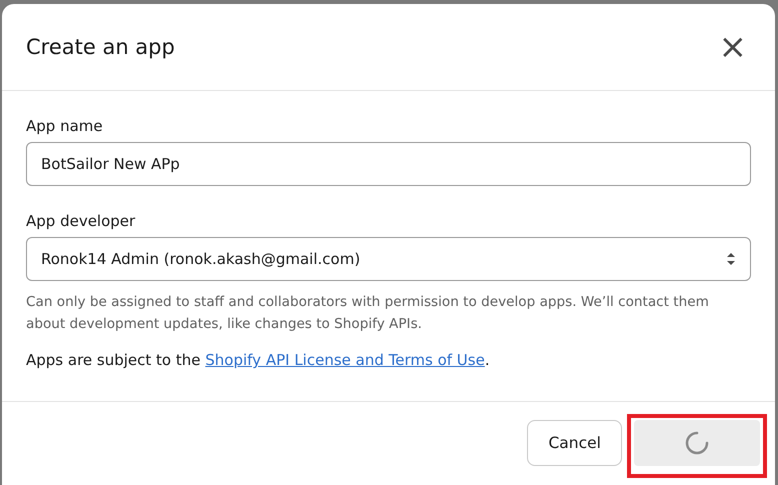  What do you see at coordinates (65, 126) in the screenshot?
I see `field-label: App name` at bounding box center [65, 126].